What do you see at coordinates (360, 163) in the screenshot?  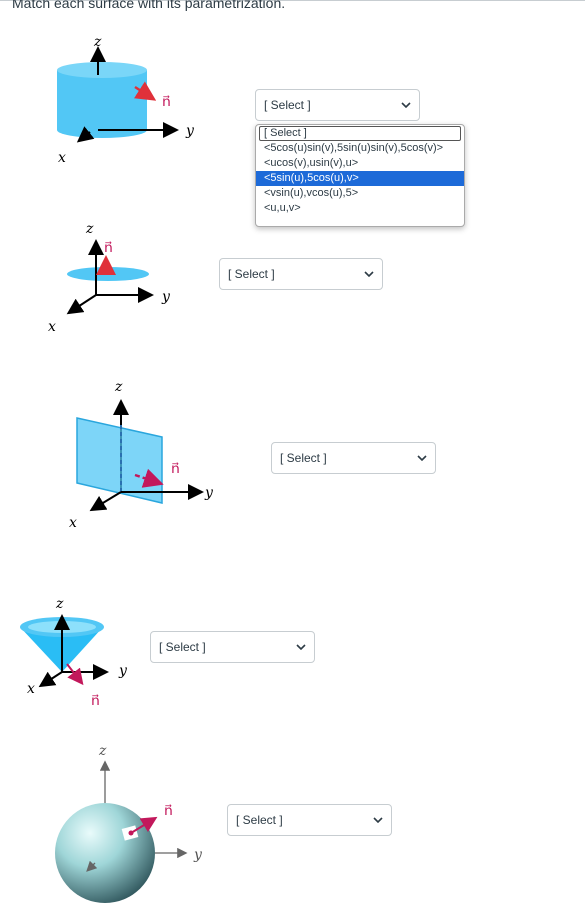 I see `dropdown-option: <ucos(v),usin(v),u>` at bounding box center [360, 163].